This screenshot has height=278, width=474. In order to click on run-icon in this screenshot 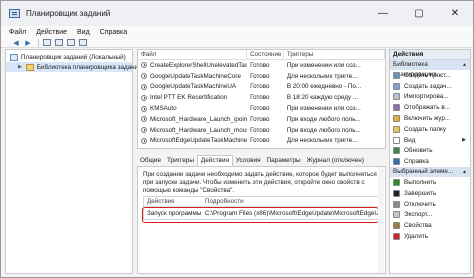, I will do `click(396, 183)`.